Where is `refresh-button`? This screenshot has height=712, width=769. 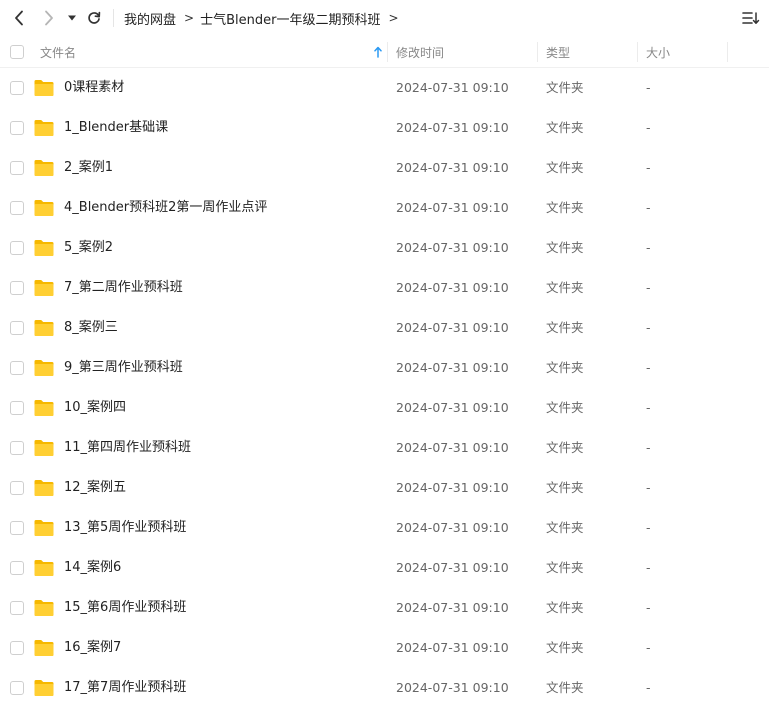 refresh-button is located at coordinates (94, 18).